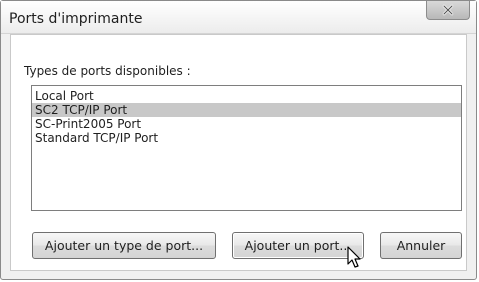 This screenshot has height=282, width=479. Describe the element at coordinates (246, 96) in the screenshot. I see `list-item-local-port: Local Port` at that location.